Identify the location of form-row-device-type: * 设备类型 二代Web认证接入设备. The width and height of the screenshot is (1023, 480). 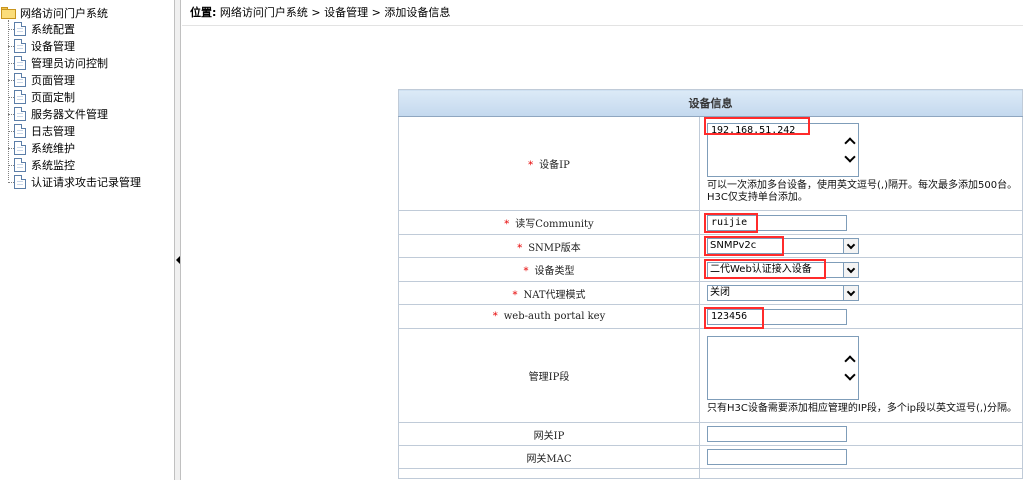
(710, 269).